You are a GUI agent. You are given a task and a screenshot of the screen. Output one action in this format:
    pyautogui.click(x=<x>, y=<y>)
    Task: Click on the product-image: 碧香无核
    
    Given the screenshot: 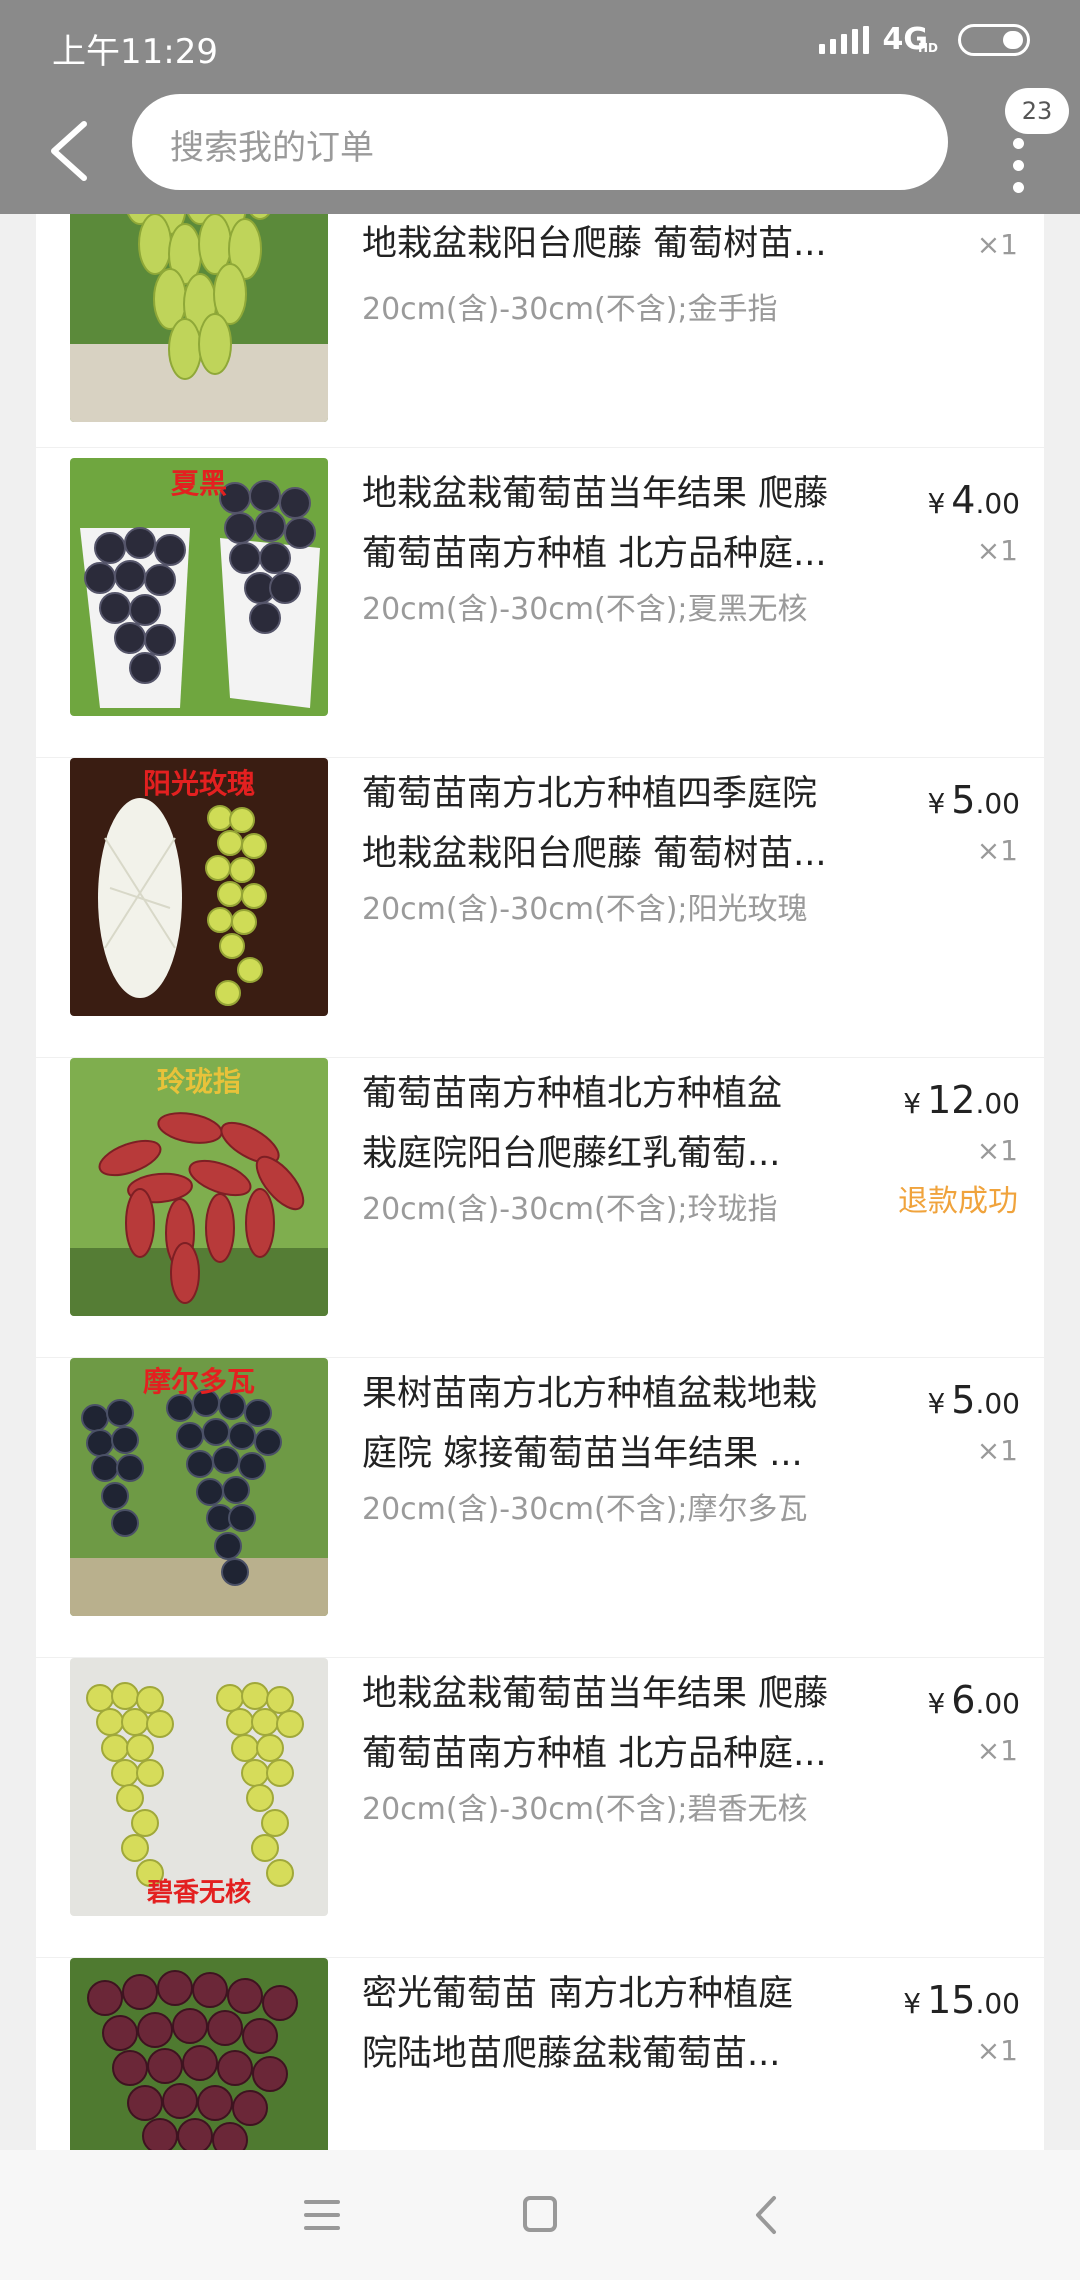 What is the action you would take?
    pyautogui.click(x=199, y=1787)
    